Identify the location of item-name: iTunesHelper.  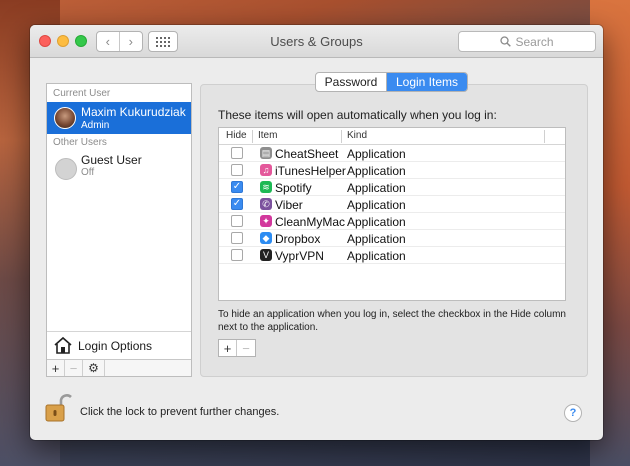
(310, 171).